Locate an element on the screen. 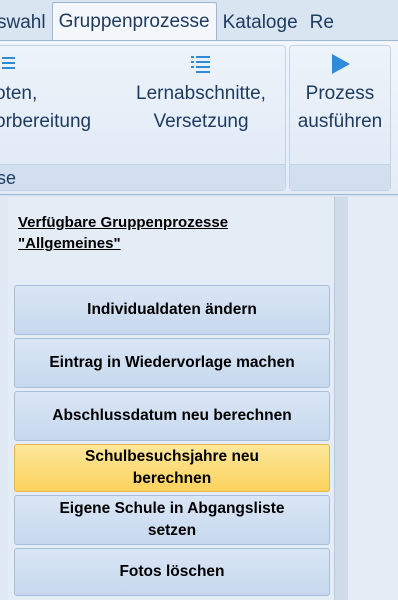 Image resolution: width=398 pixels, height=600 pixels. panel-heading-line: "Allgemeines" is located at coordinates (69, 243).